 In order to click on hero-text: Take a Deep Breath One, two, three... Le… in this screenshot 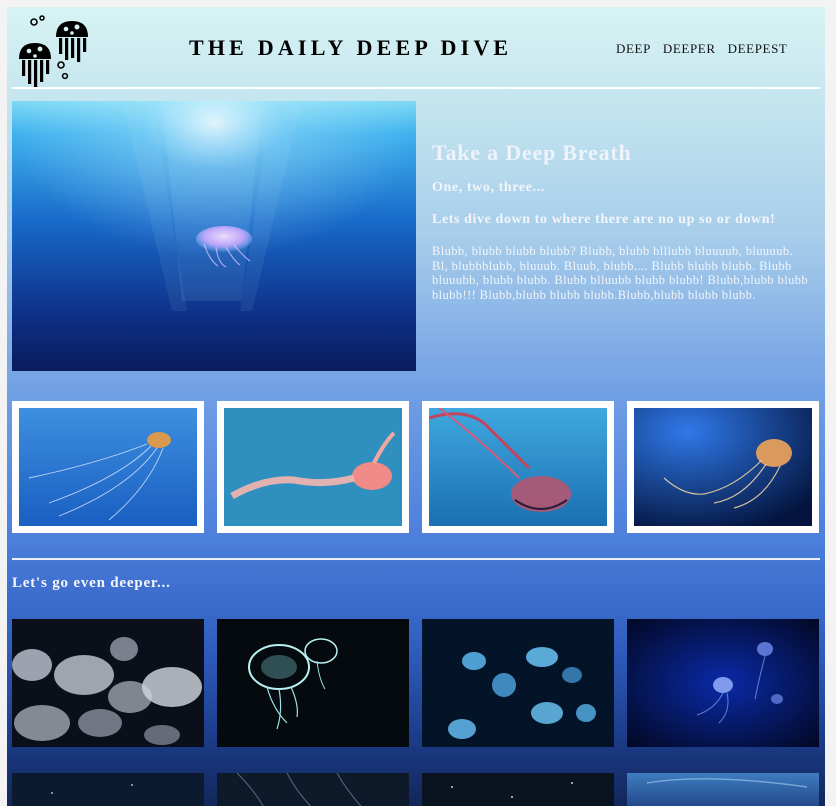, I will do `click(622, 221)`.